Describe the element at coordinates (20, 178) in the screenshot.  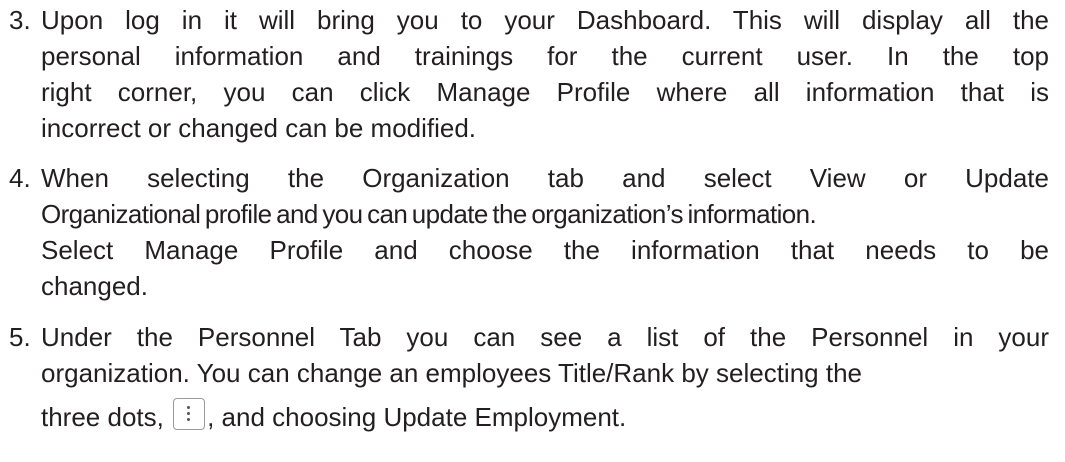
I see `list-number: 4.` at that location.